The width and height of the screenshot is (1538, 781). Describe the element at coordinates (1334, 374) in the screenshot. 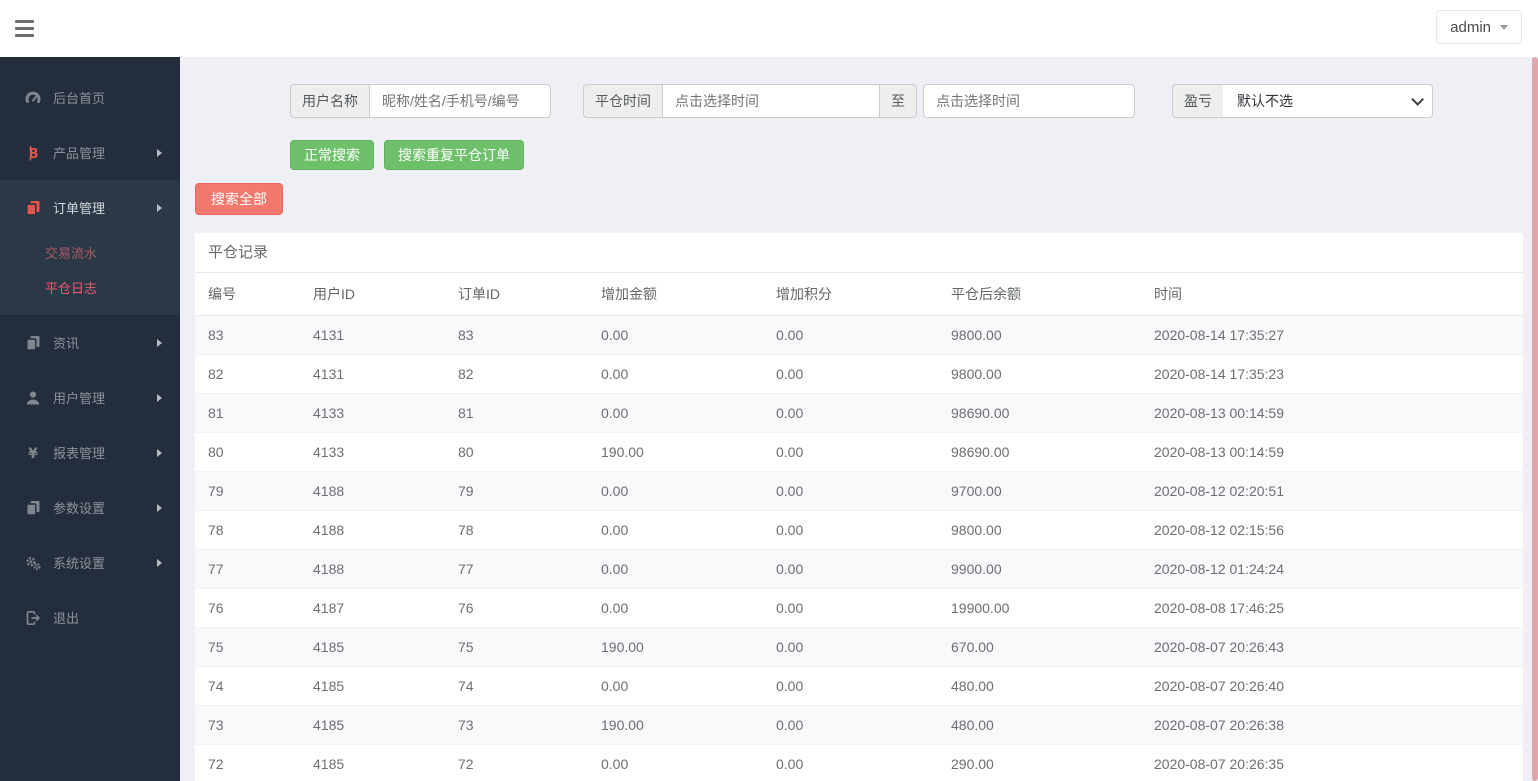

I see `table-cell: 2020-08-14 17:35:23` at that location.